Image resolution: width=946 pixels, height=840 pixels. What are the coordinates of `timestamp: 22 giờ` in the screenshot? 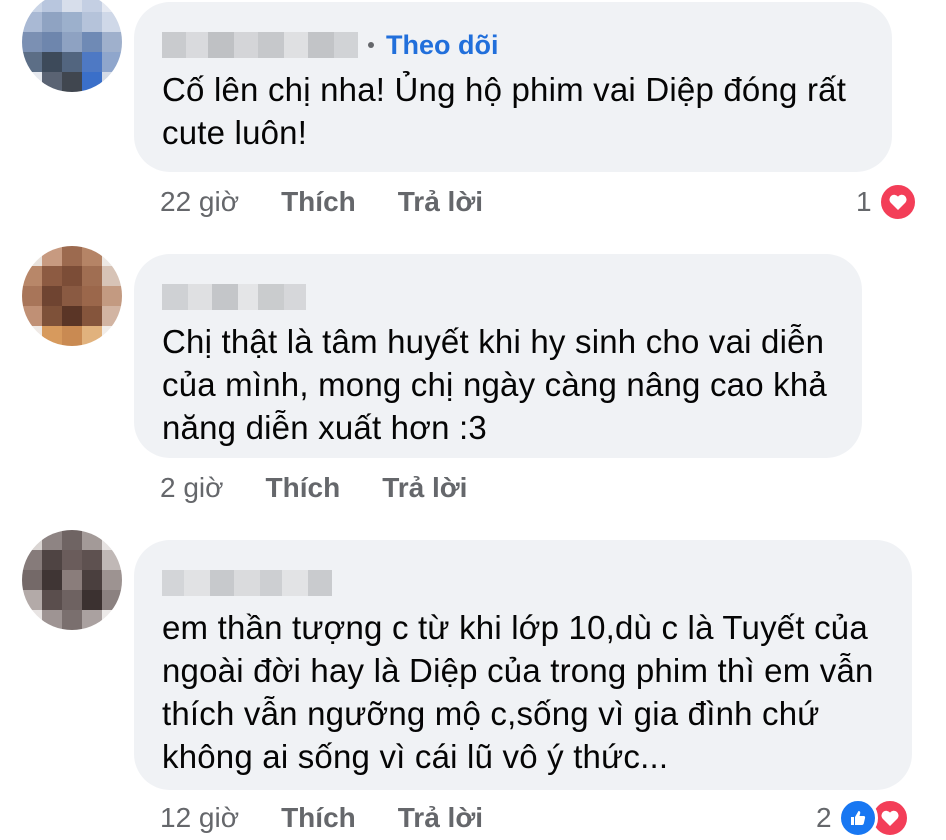 It's located at (199, 202).